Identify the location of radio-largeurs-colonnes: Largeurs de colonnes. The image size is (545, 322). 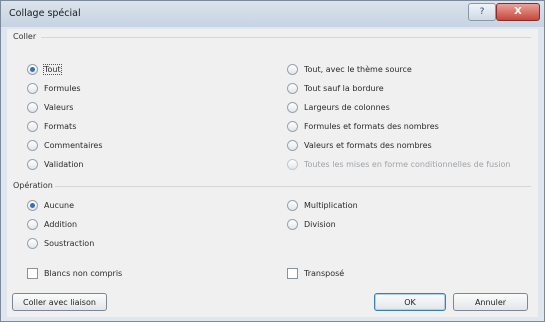
(338, 107).